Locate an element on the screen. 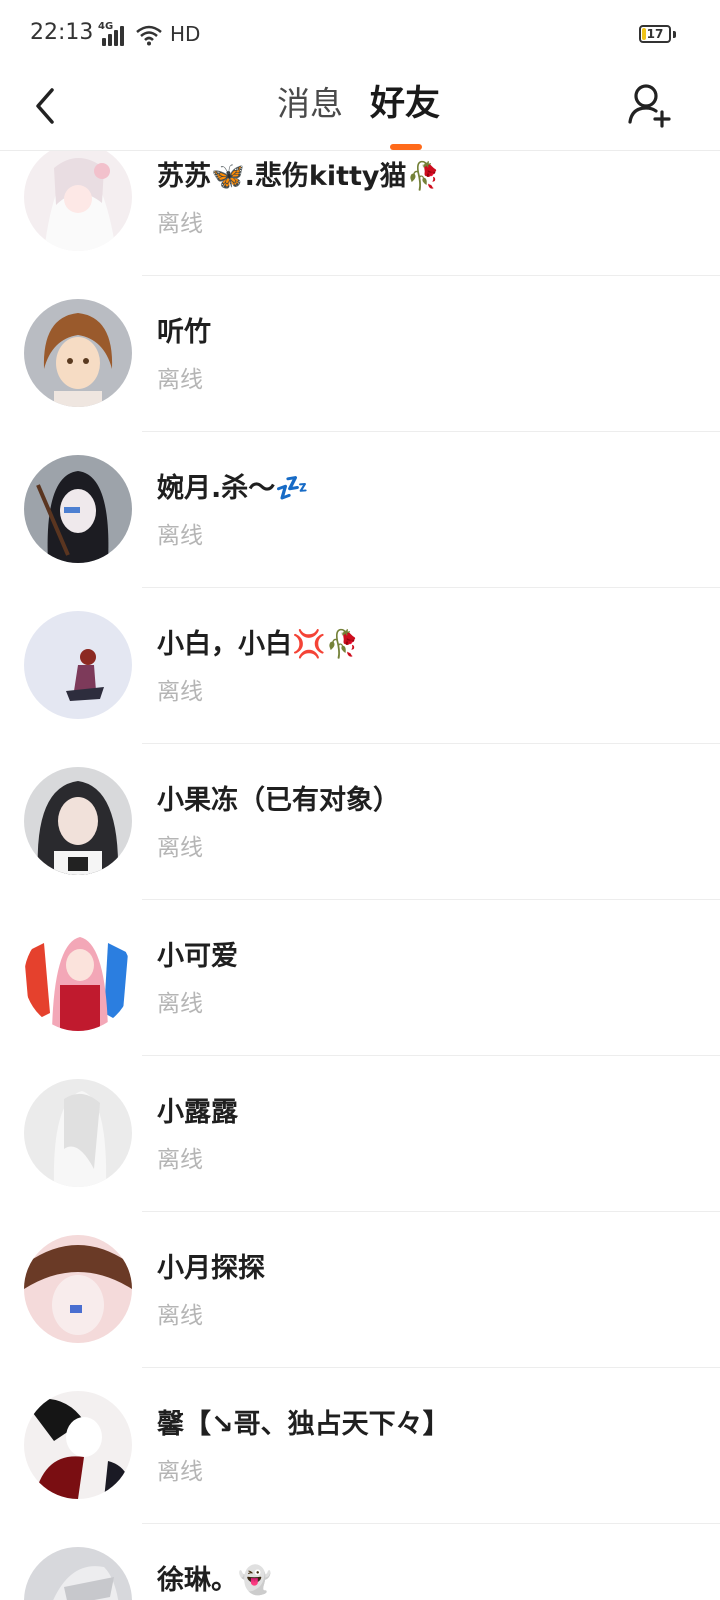 The width and height of the screenshot is (720, 1600). add-friend-icon is located at coordinates (651, 105).